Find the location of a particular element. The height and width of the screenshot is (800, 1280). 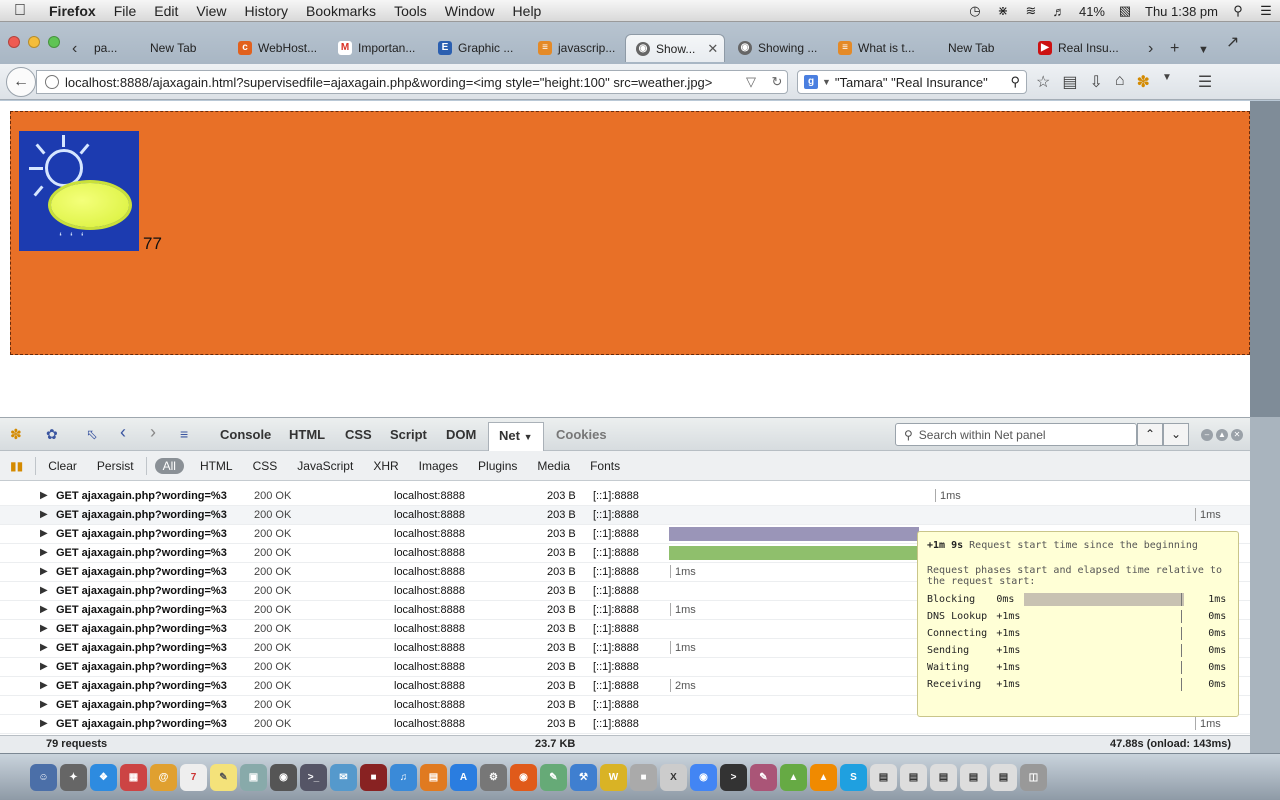

safari-icon: ❖ is located at coordinates (103, 777).